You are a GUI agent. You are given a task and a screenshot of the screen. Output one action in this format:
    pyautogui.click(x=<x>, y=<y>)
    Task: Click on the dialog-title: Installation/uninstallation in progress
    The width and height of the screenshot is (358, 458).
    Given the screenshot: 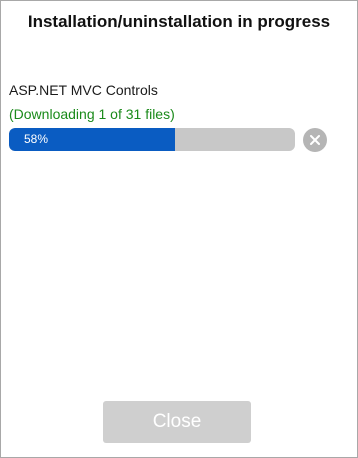 What is the action you would take?
    pyautogui.click(x=179, y=21)
    